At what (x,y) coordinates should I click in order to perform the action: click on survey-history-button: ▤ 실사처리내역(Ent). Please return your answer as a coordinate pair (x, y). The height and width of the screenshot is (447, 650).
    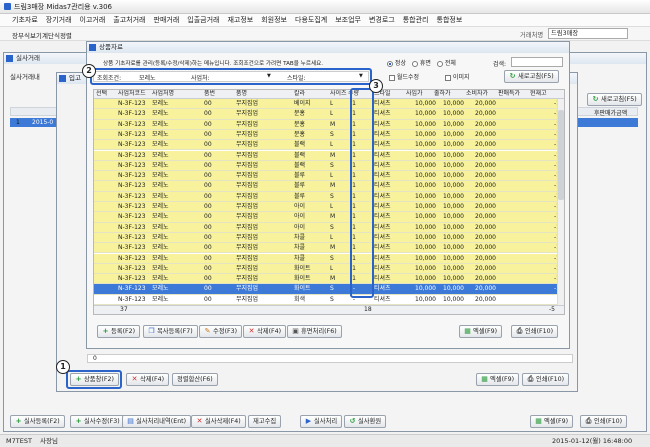
    Looking at the image, I should click on (157, 421).